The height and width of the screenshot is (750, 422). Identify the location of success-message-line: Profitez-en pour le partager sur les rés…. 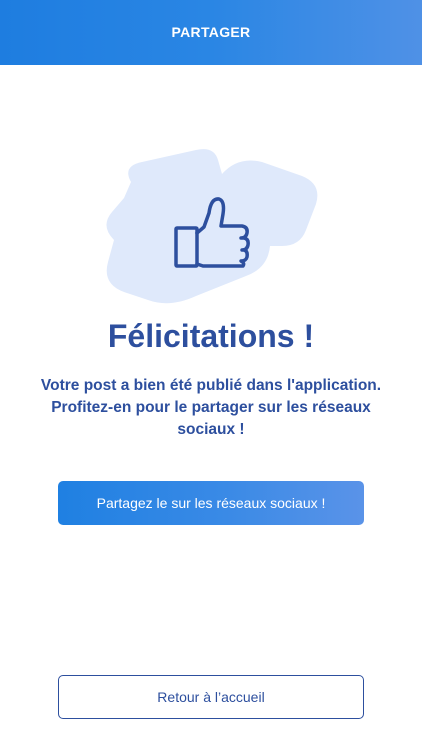
(211, 407).